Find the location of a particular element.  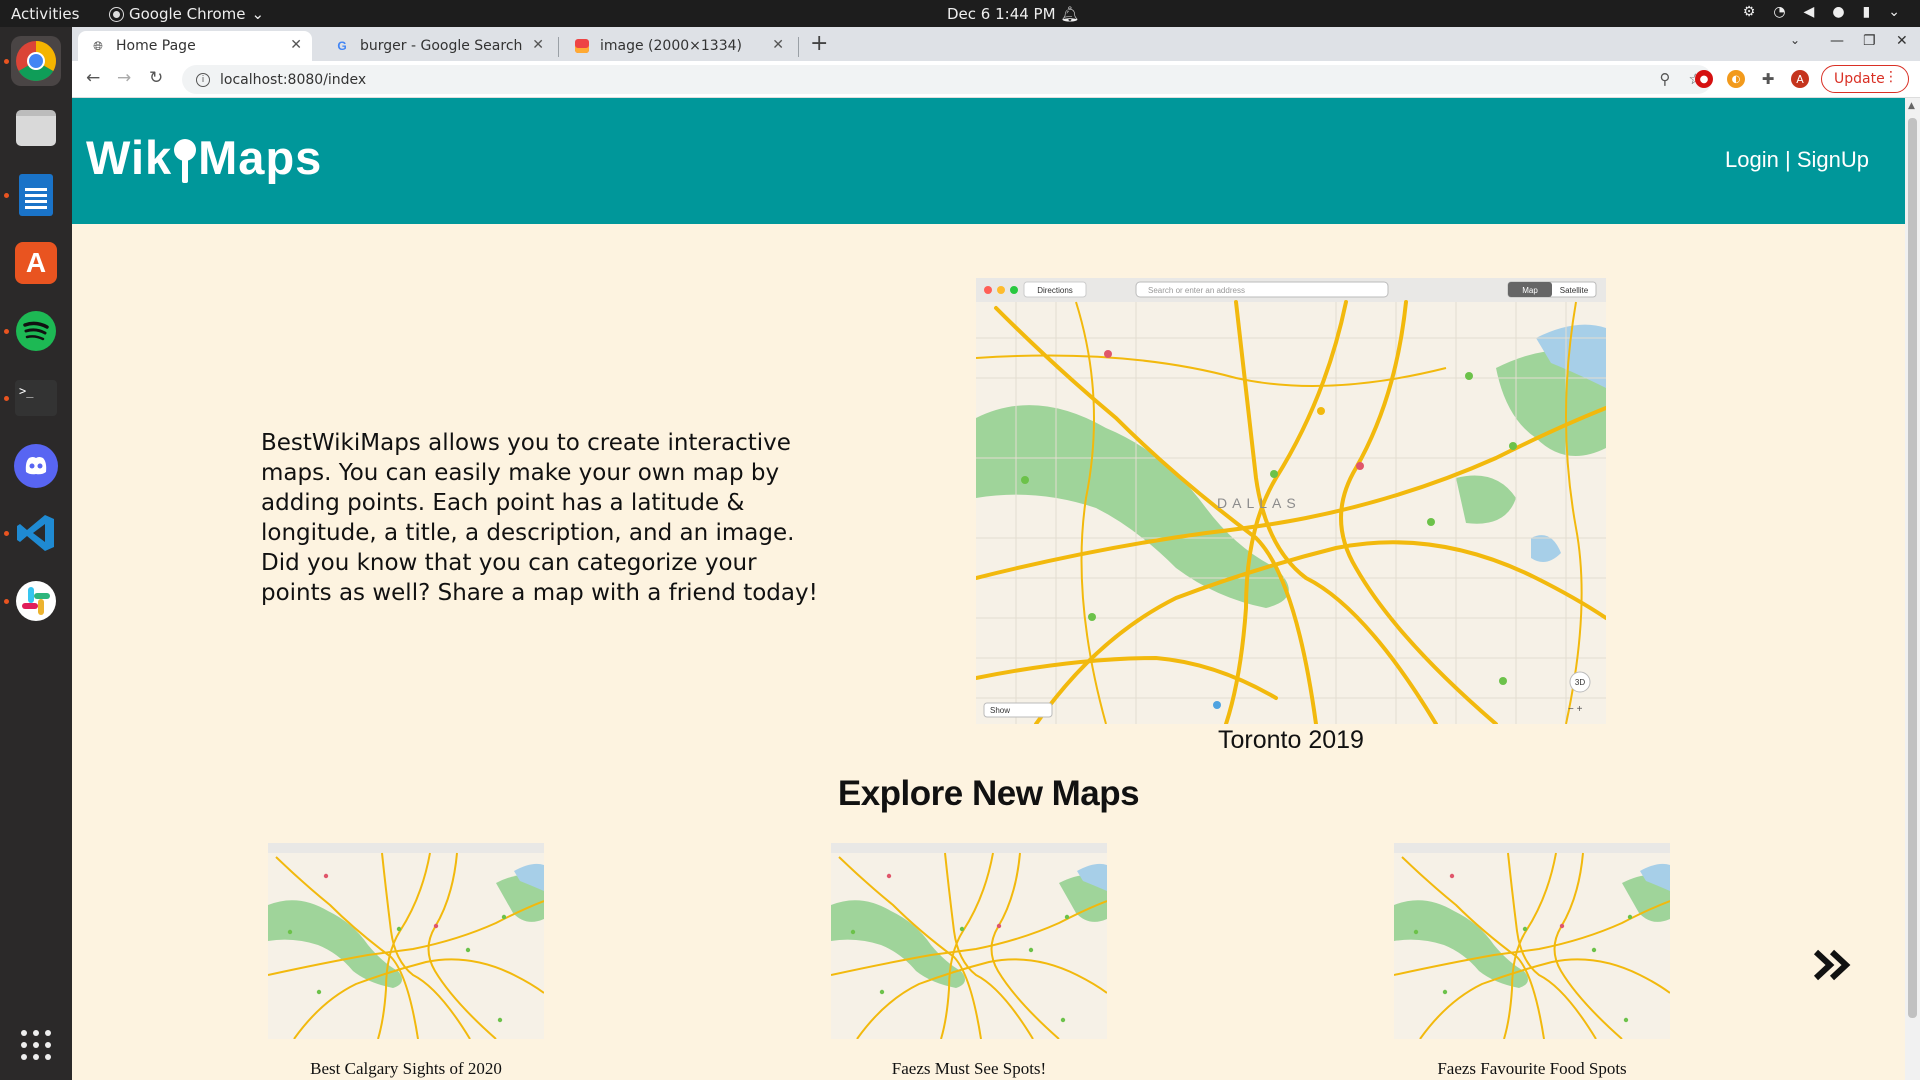

map-card: Faezs Must See Spots! is located at coordinates (969, 961).